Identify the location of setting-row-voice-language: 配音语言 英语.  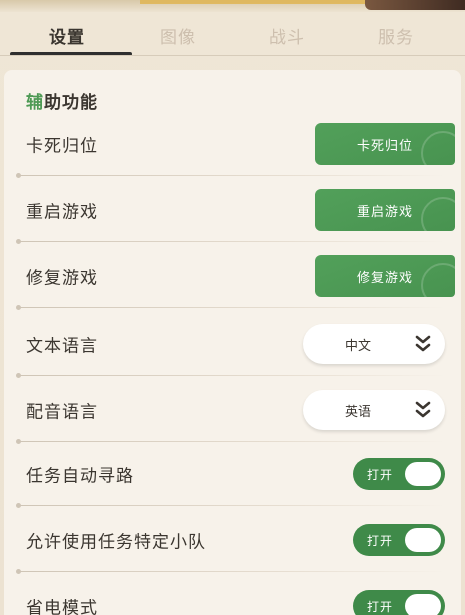
(232, 411).